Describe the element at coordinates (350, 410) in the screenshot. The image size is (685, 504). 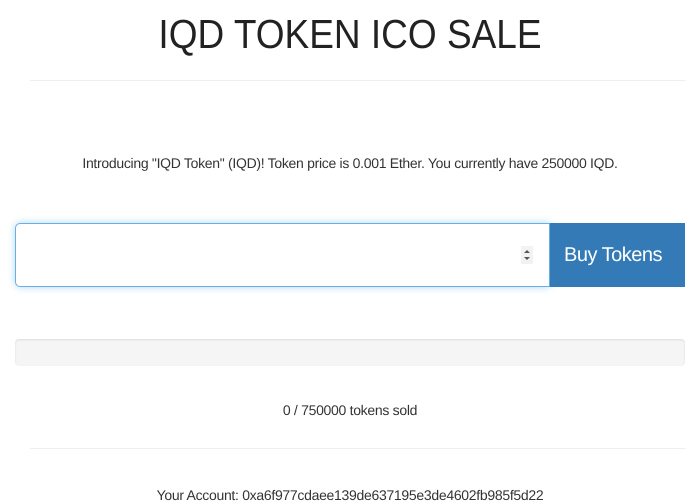
I see `tokens-sold-text: 0 / 750000 tokens sold` at that location.